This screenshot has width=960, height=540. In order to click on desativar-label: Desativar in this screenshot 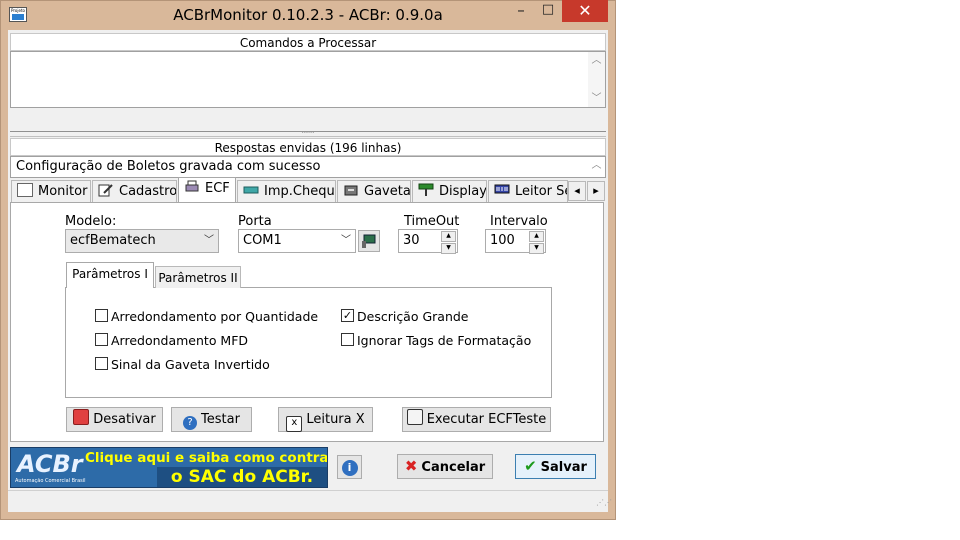, I will do `click(124, 419)`.